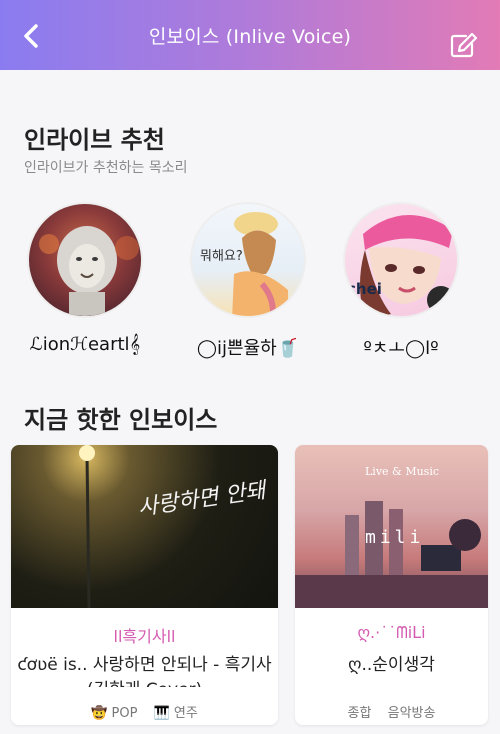 This screenshot has width=500, height=734. Describe the element at coordinates (359, 713) in the screenshot. I see `tag-genre: 종합` at that location.